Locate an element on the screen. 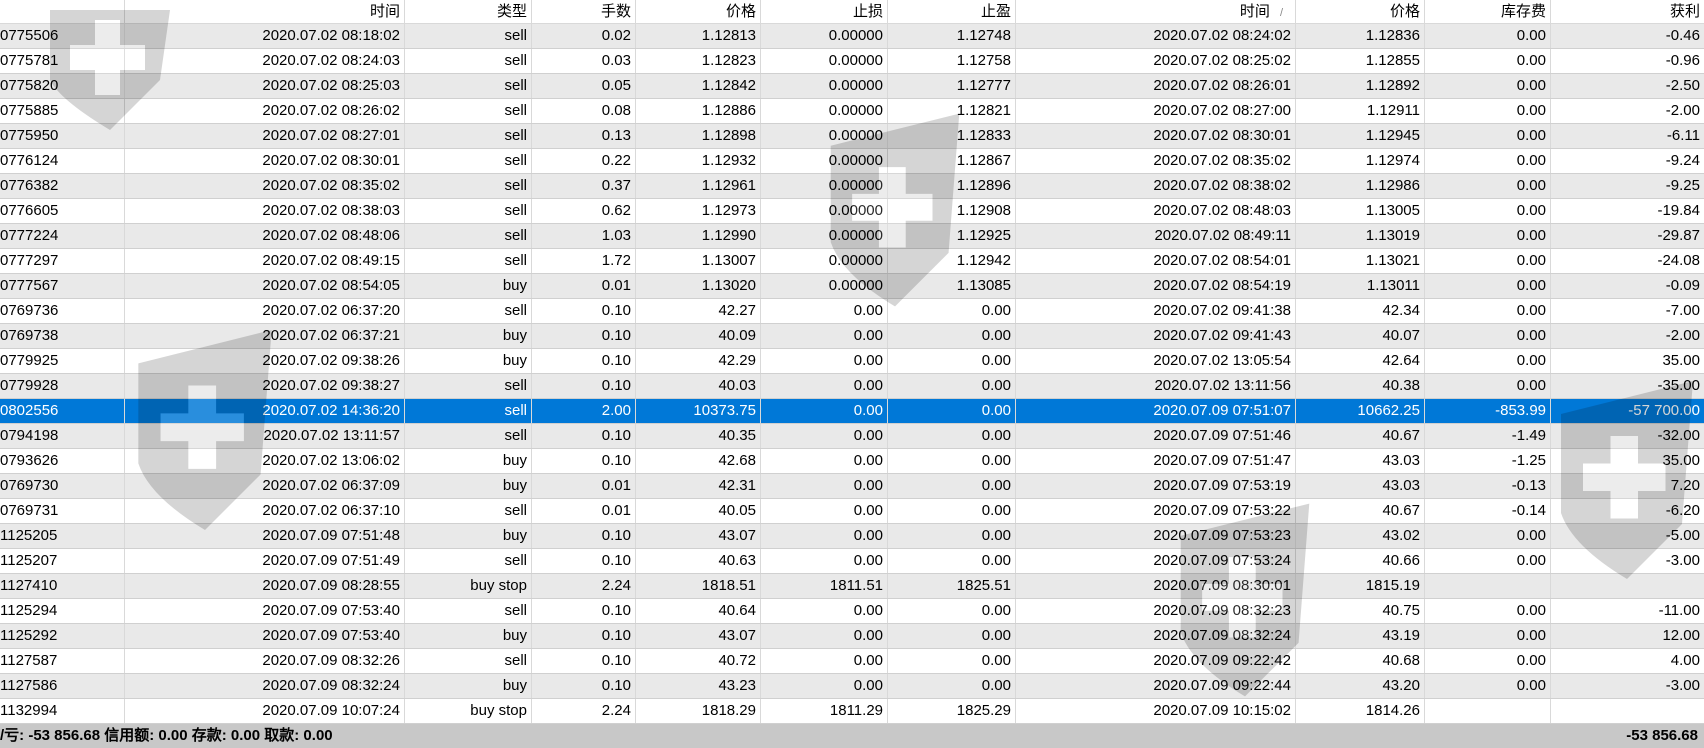  column-header-order is located at coordinates (62, 11).